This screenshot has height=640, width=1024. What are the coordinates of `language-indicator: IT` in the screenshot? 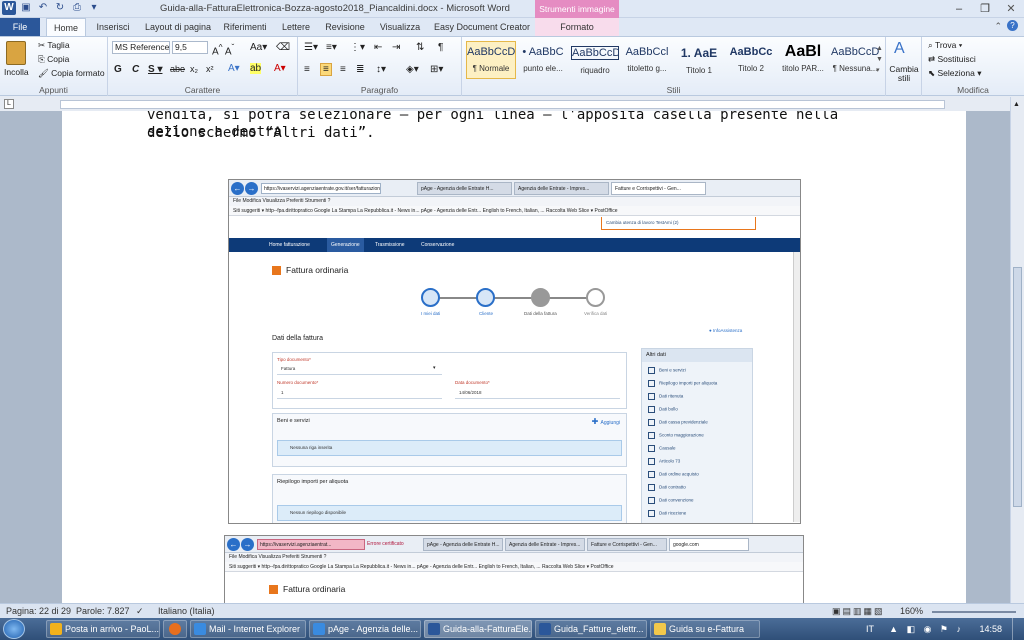 It's located at (870, 629).